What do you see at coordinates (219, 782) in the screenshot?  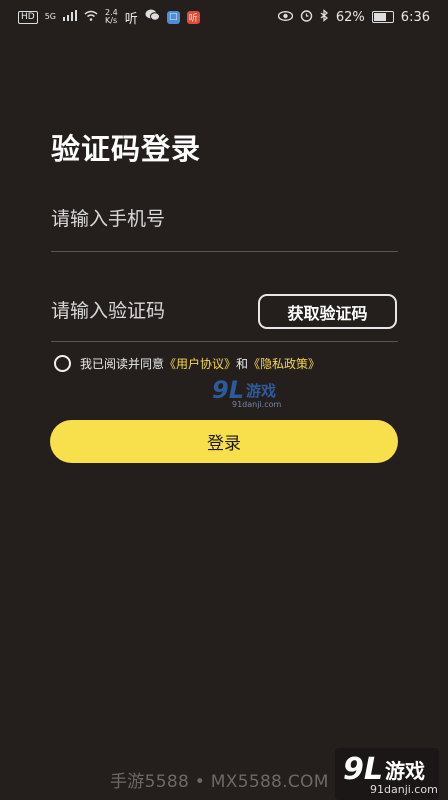 I see `footer-watermark-text: 手游5588 • MX5588.COM` at bounding box center [219, 782].